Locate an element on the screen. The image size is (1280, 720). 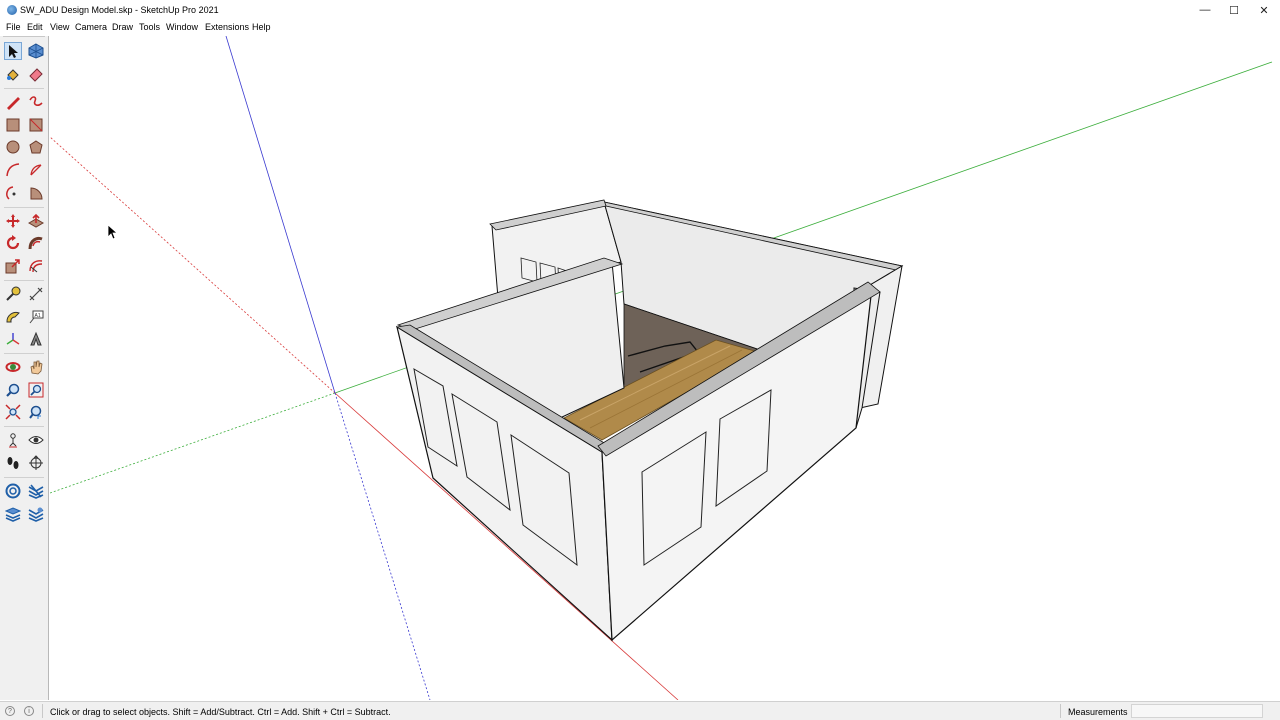
component-icon is located at coordinates (36, 51).